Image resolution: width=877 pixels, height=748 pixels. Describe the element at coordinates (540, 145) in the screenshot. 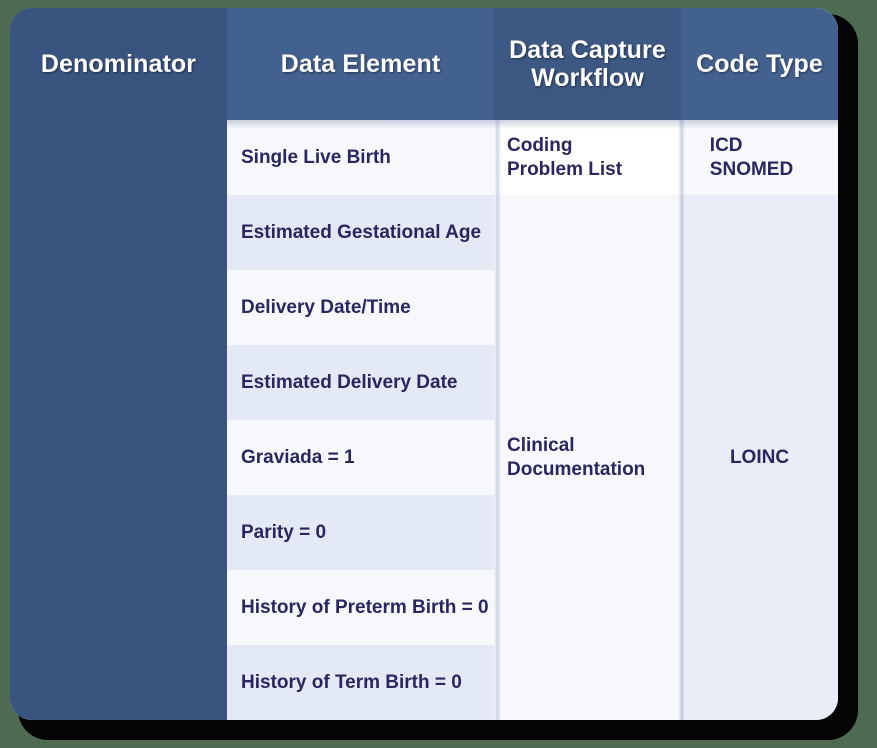

I see `workflow-coding-line1: Coding` at that location.